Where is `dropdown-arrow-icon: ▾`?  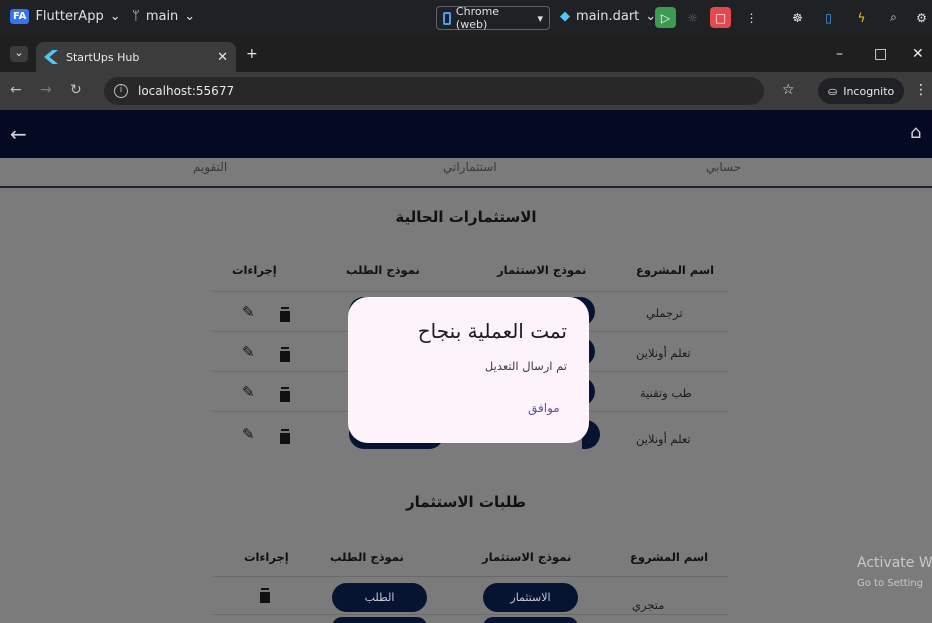 dropdown-arrow-icon: ▾ is located at coordinates (540, 18).